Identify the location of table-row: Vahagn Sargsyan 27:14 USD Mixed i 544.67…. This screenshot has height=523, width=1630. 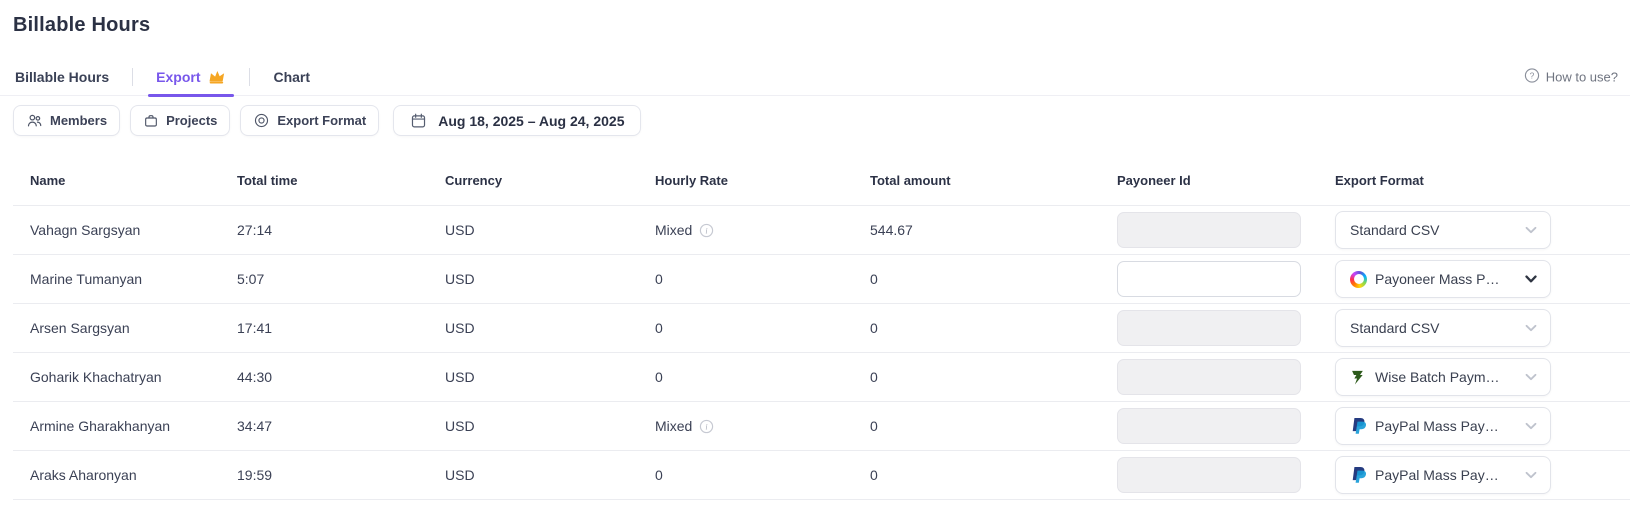
(821, 230).